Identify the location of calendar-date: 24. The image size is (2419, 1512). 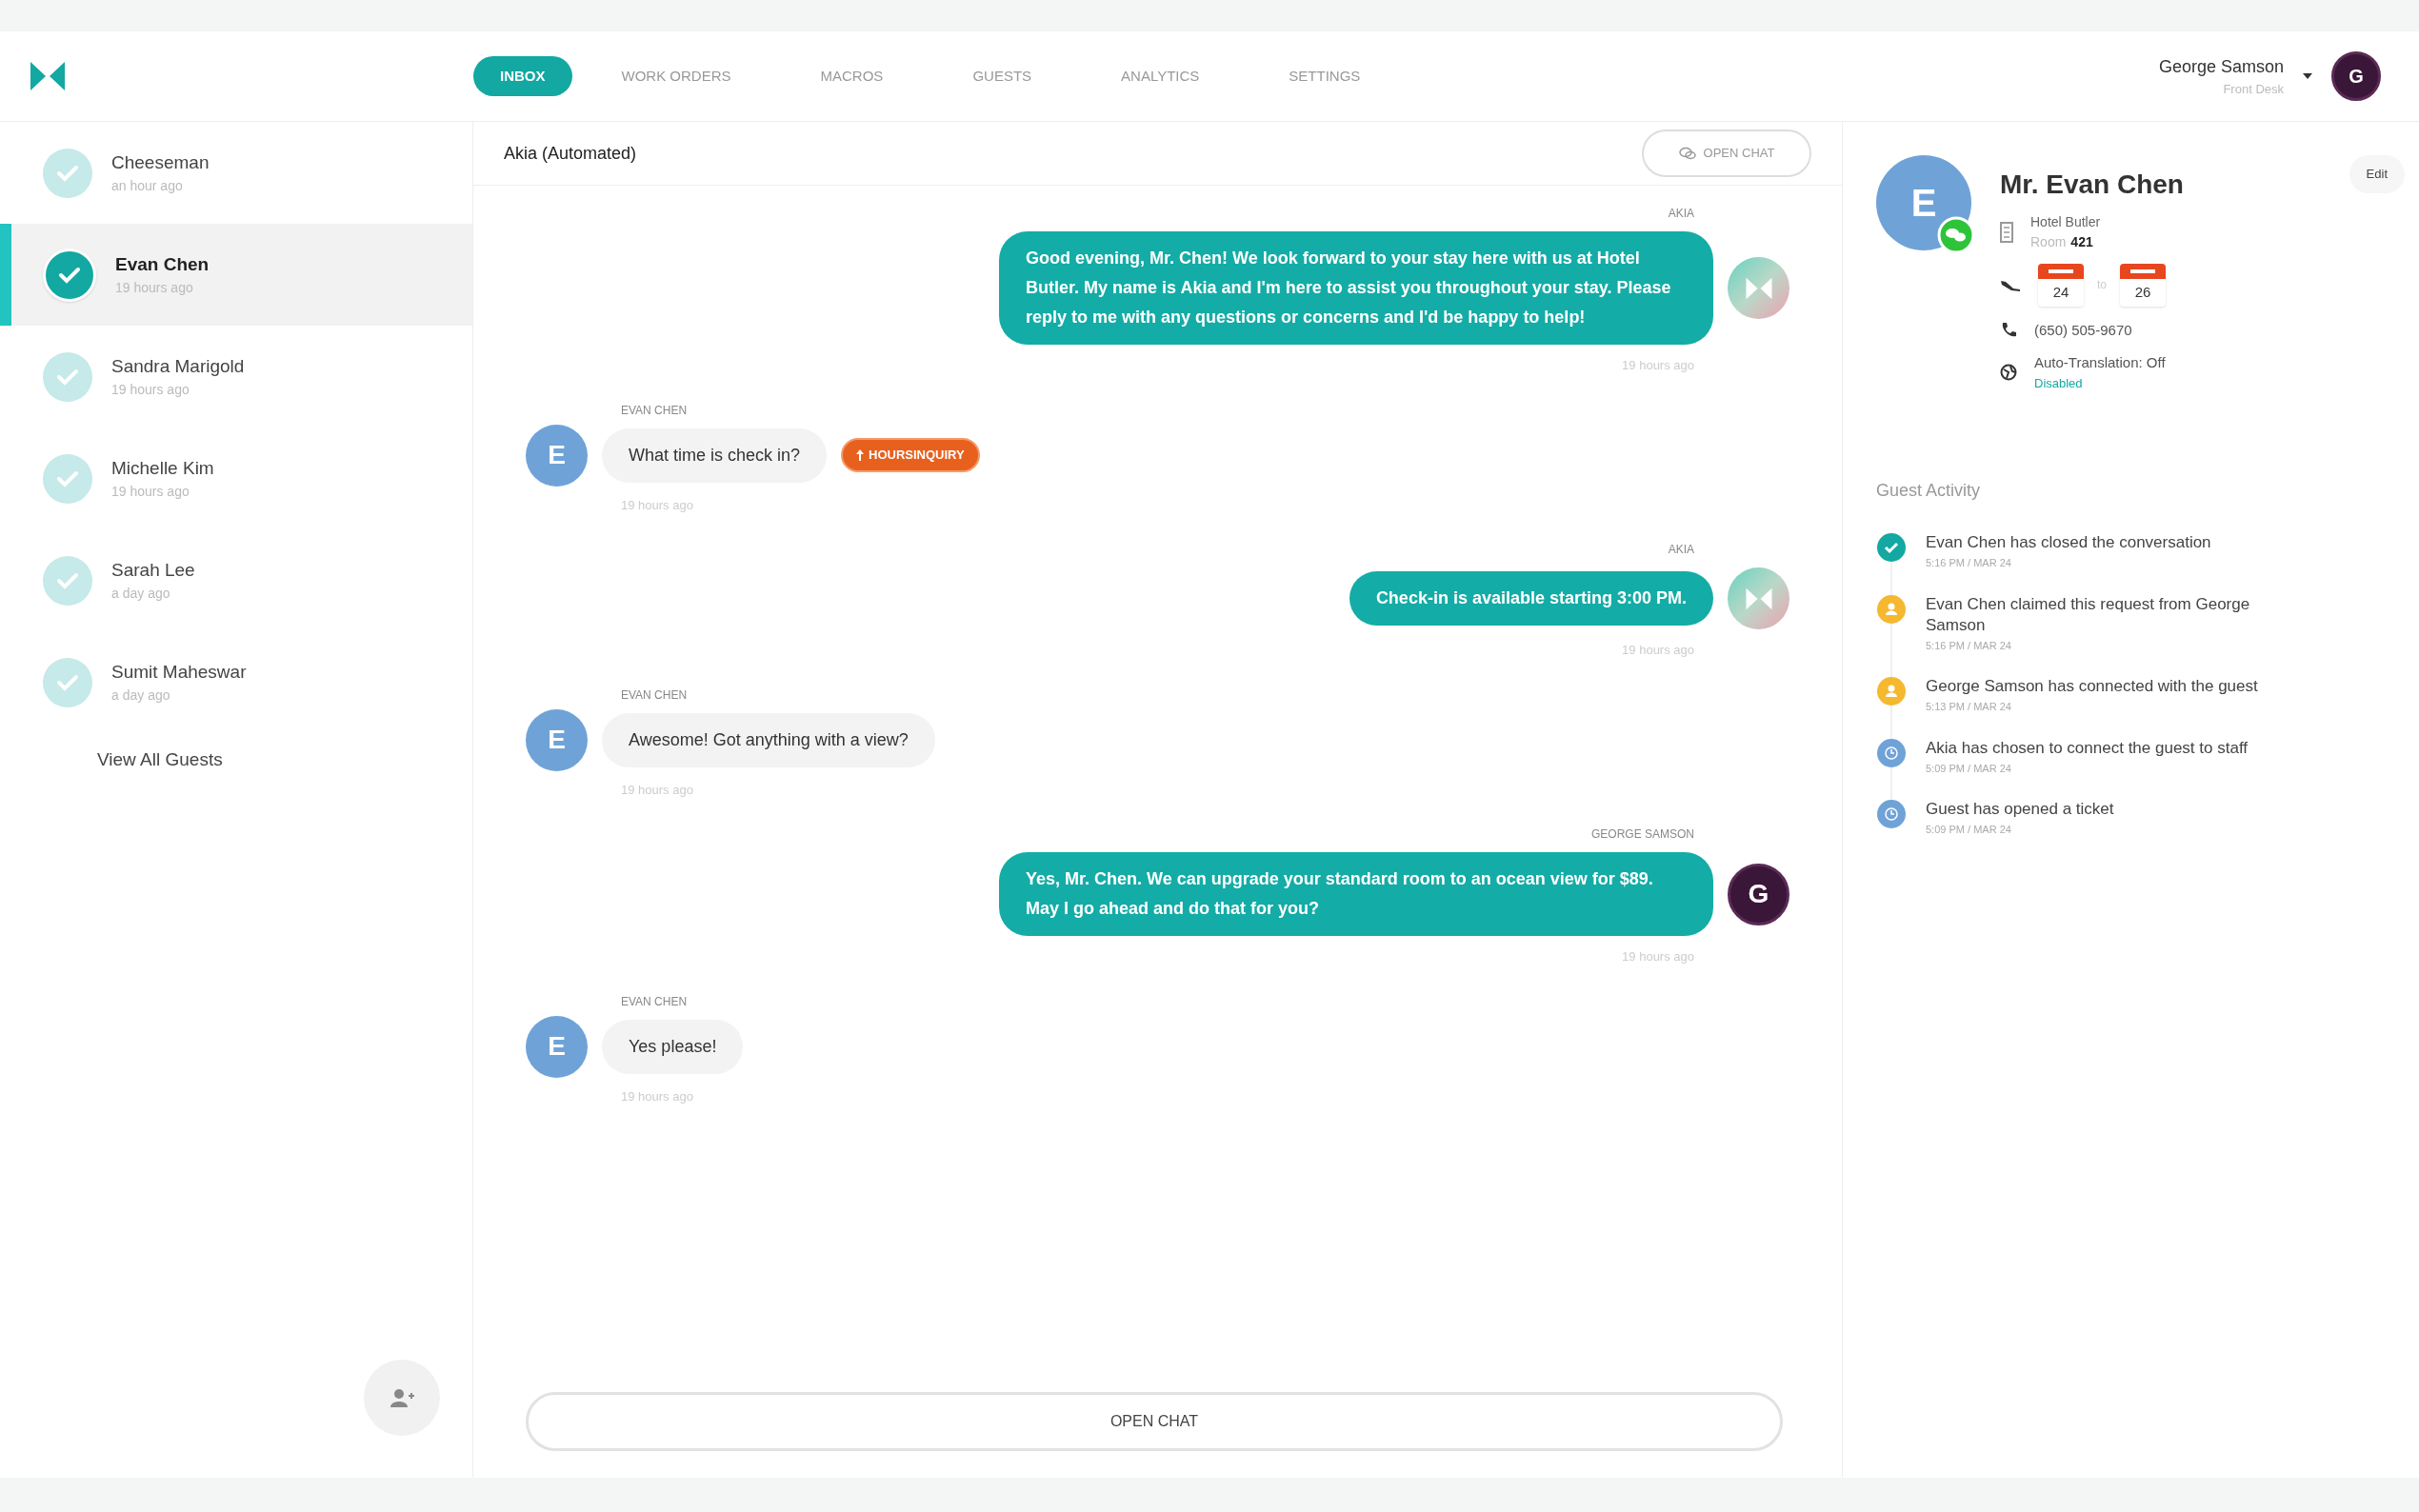
(2061, 285).